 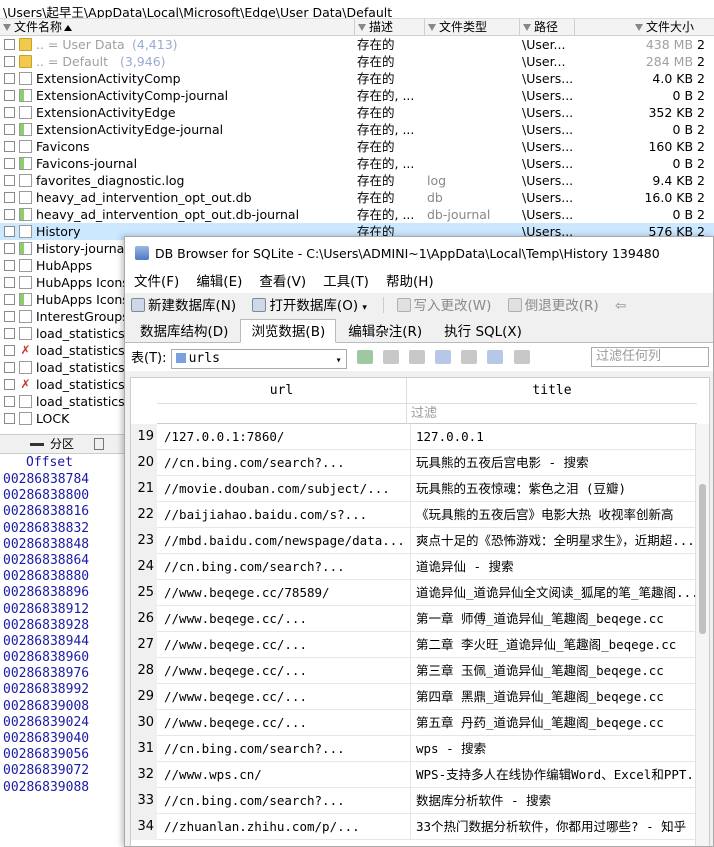 I want to click on table-select: urls ▾, so click(x=258, y=358).